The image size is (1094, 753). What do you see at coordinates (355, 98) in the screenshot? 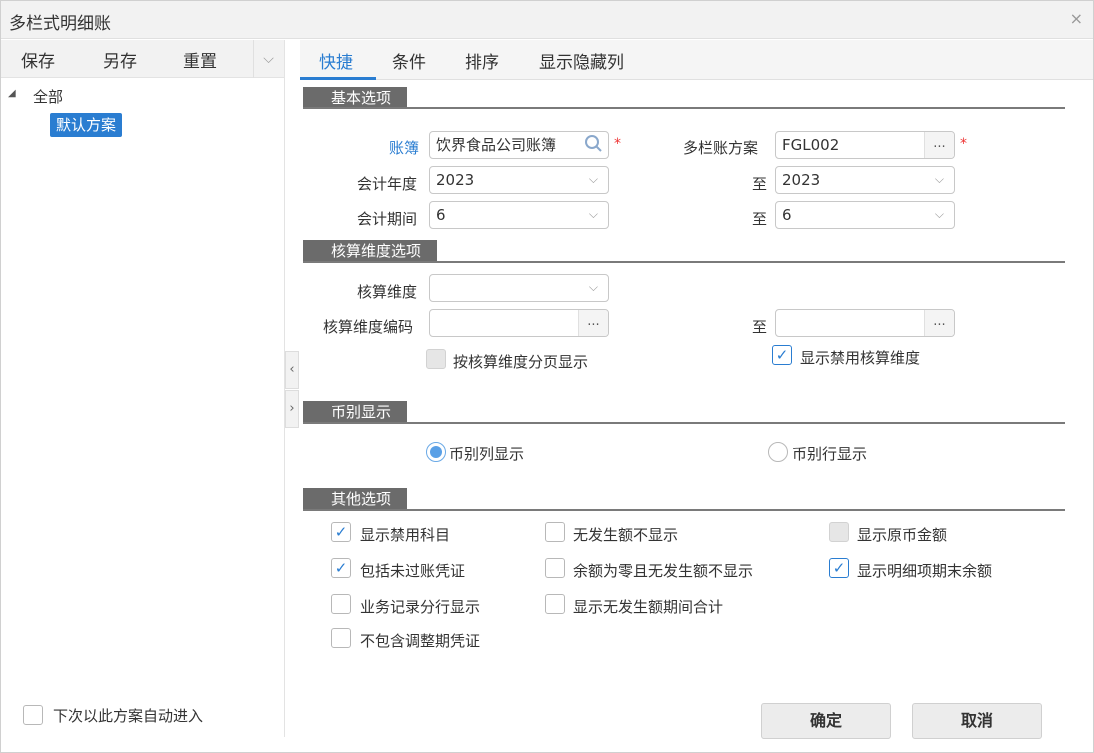
I see `section-basic-header: 基本选项` at bounding box center [355, 98].